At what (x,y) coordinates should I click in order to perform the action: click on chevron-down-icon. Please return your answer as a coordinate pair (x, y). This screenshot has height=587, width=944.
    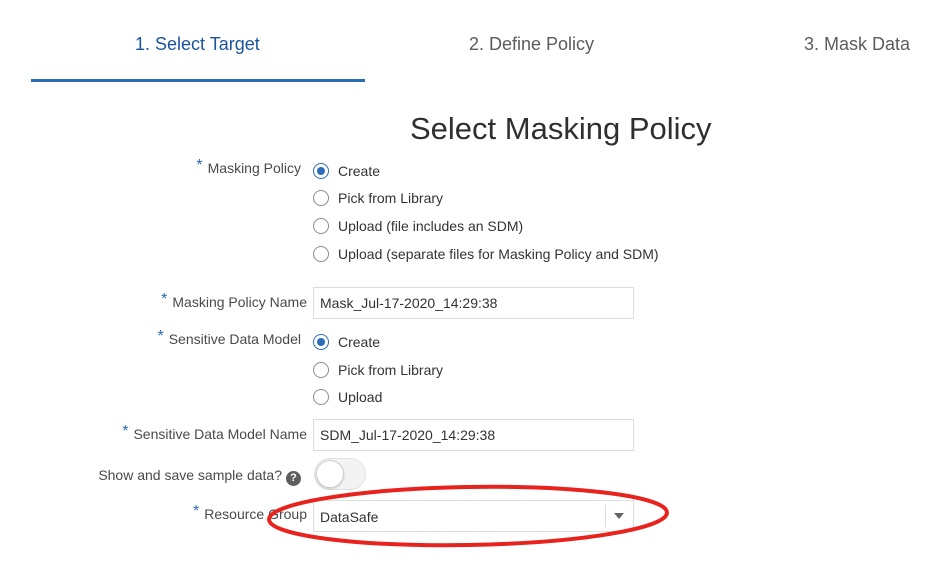
    Looking at the image, I should click on (619, 516).